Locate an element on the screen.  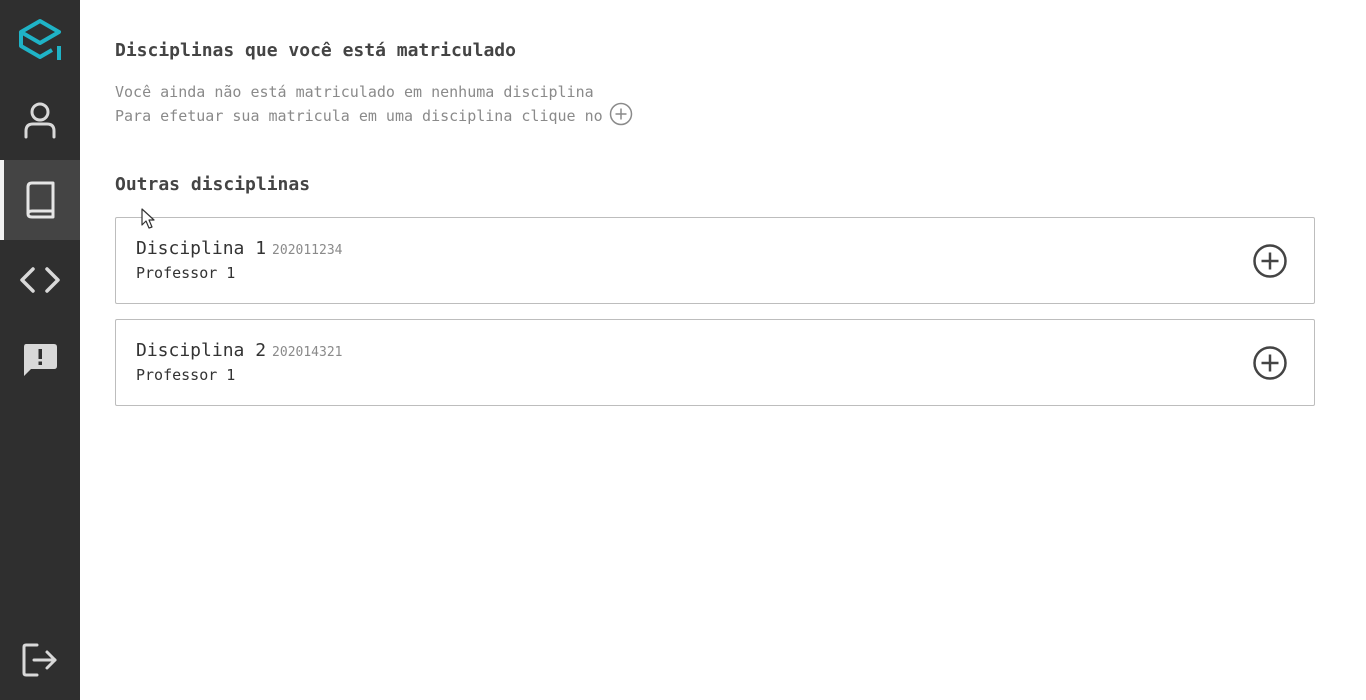
code-icon is located at coordinates (40, 280).